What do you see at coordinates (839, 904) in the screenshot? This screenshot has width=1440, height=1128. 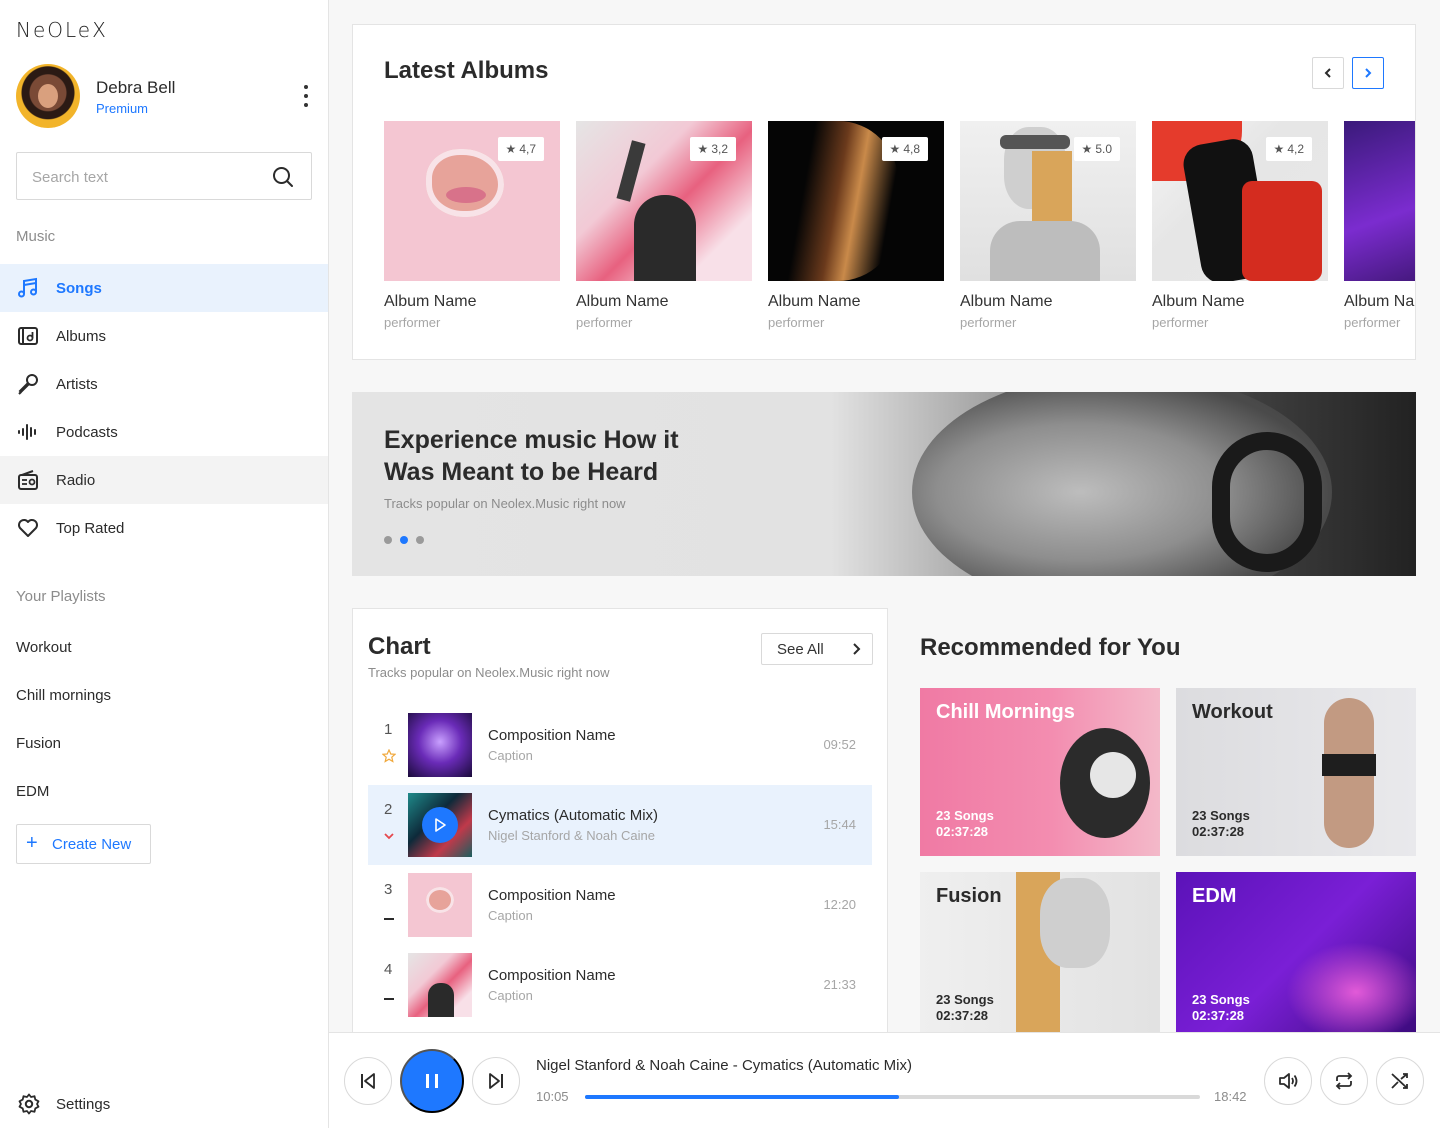 I see `track-duration: 12:20` at bounding box center [839, 904].